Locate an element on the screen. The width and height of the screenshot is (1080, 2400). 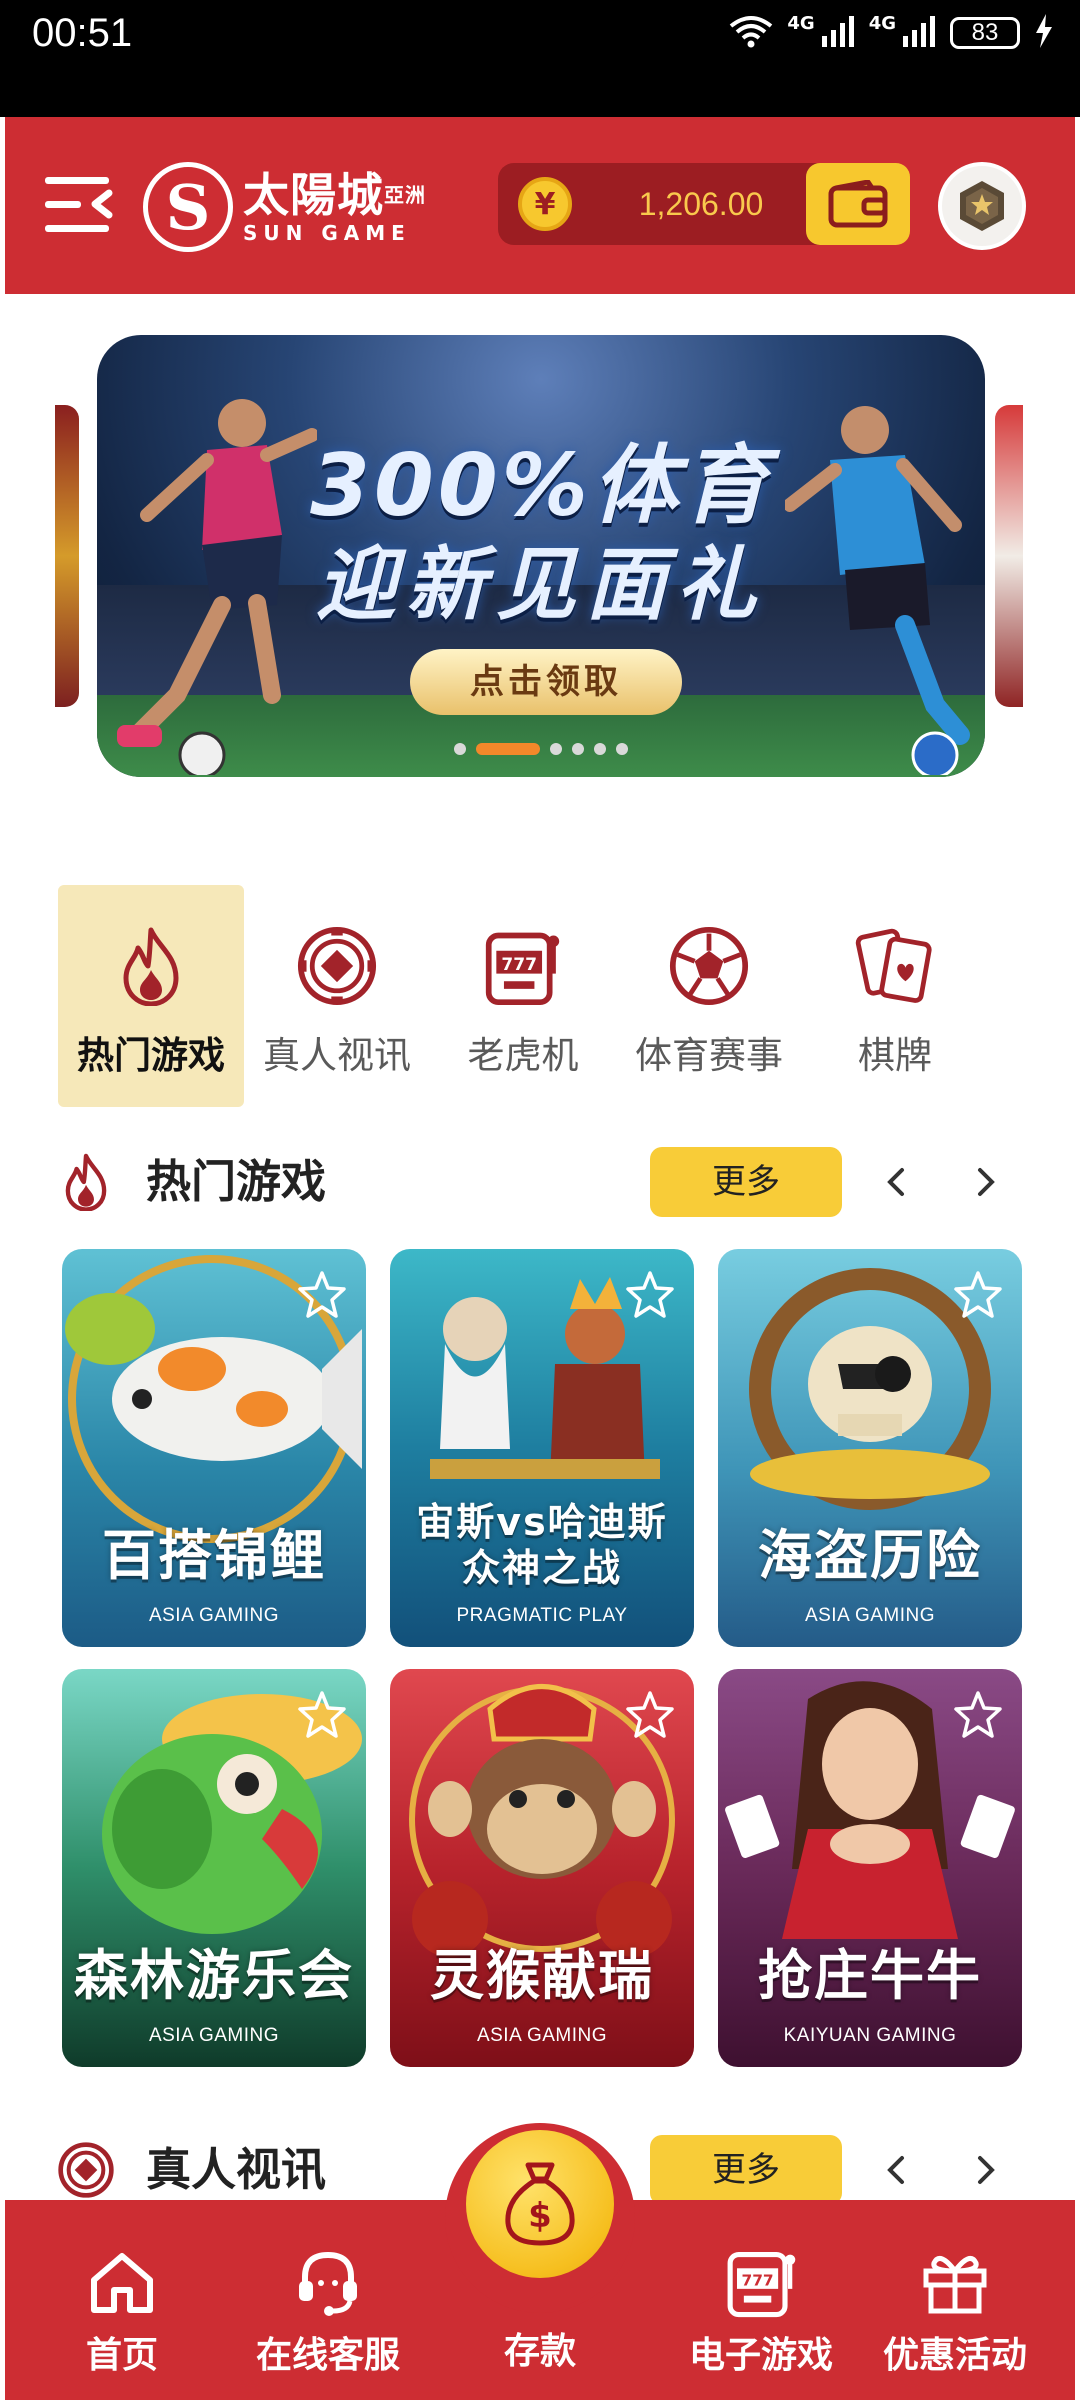
carousel-indicators is located at coordinates (541, 749).